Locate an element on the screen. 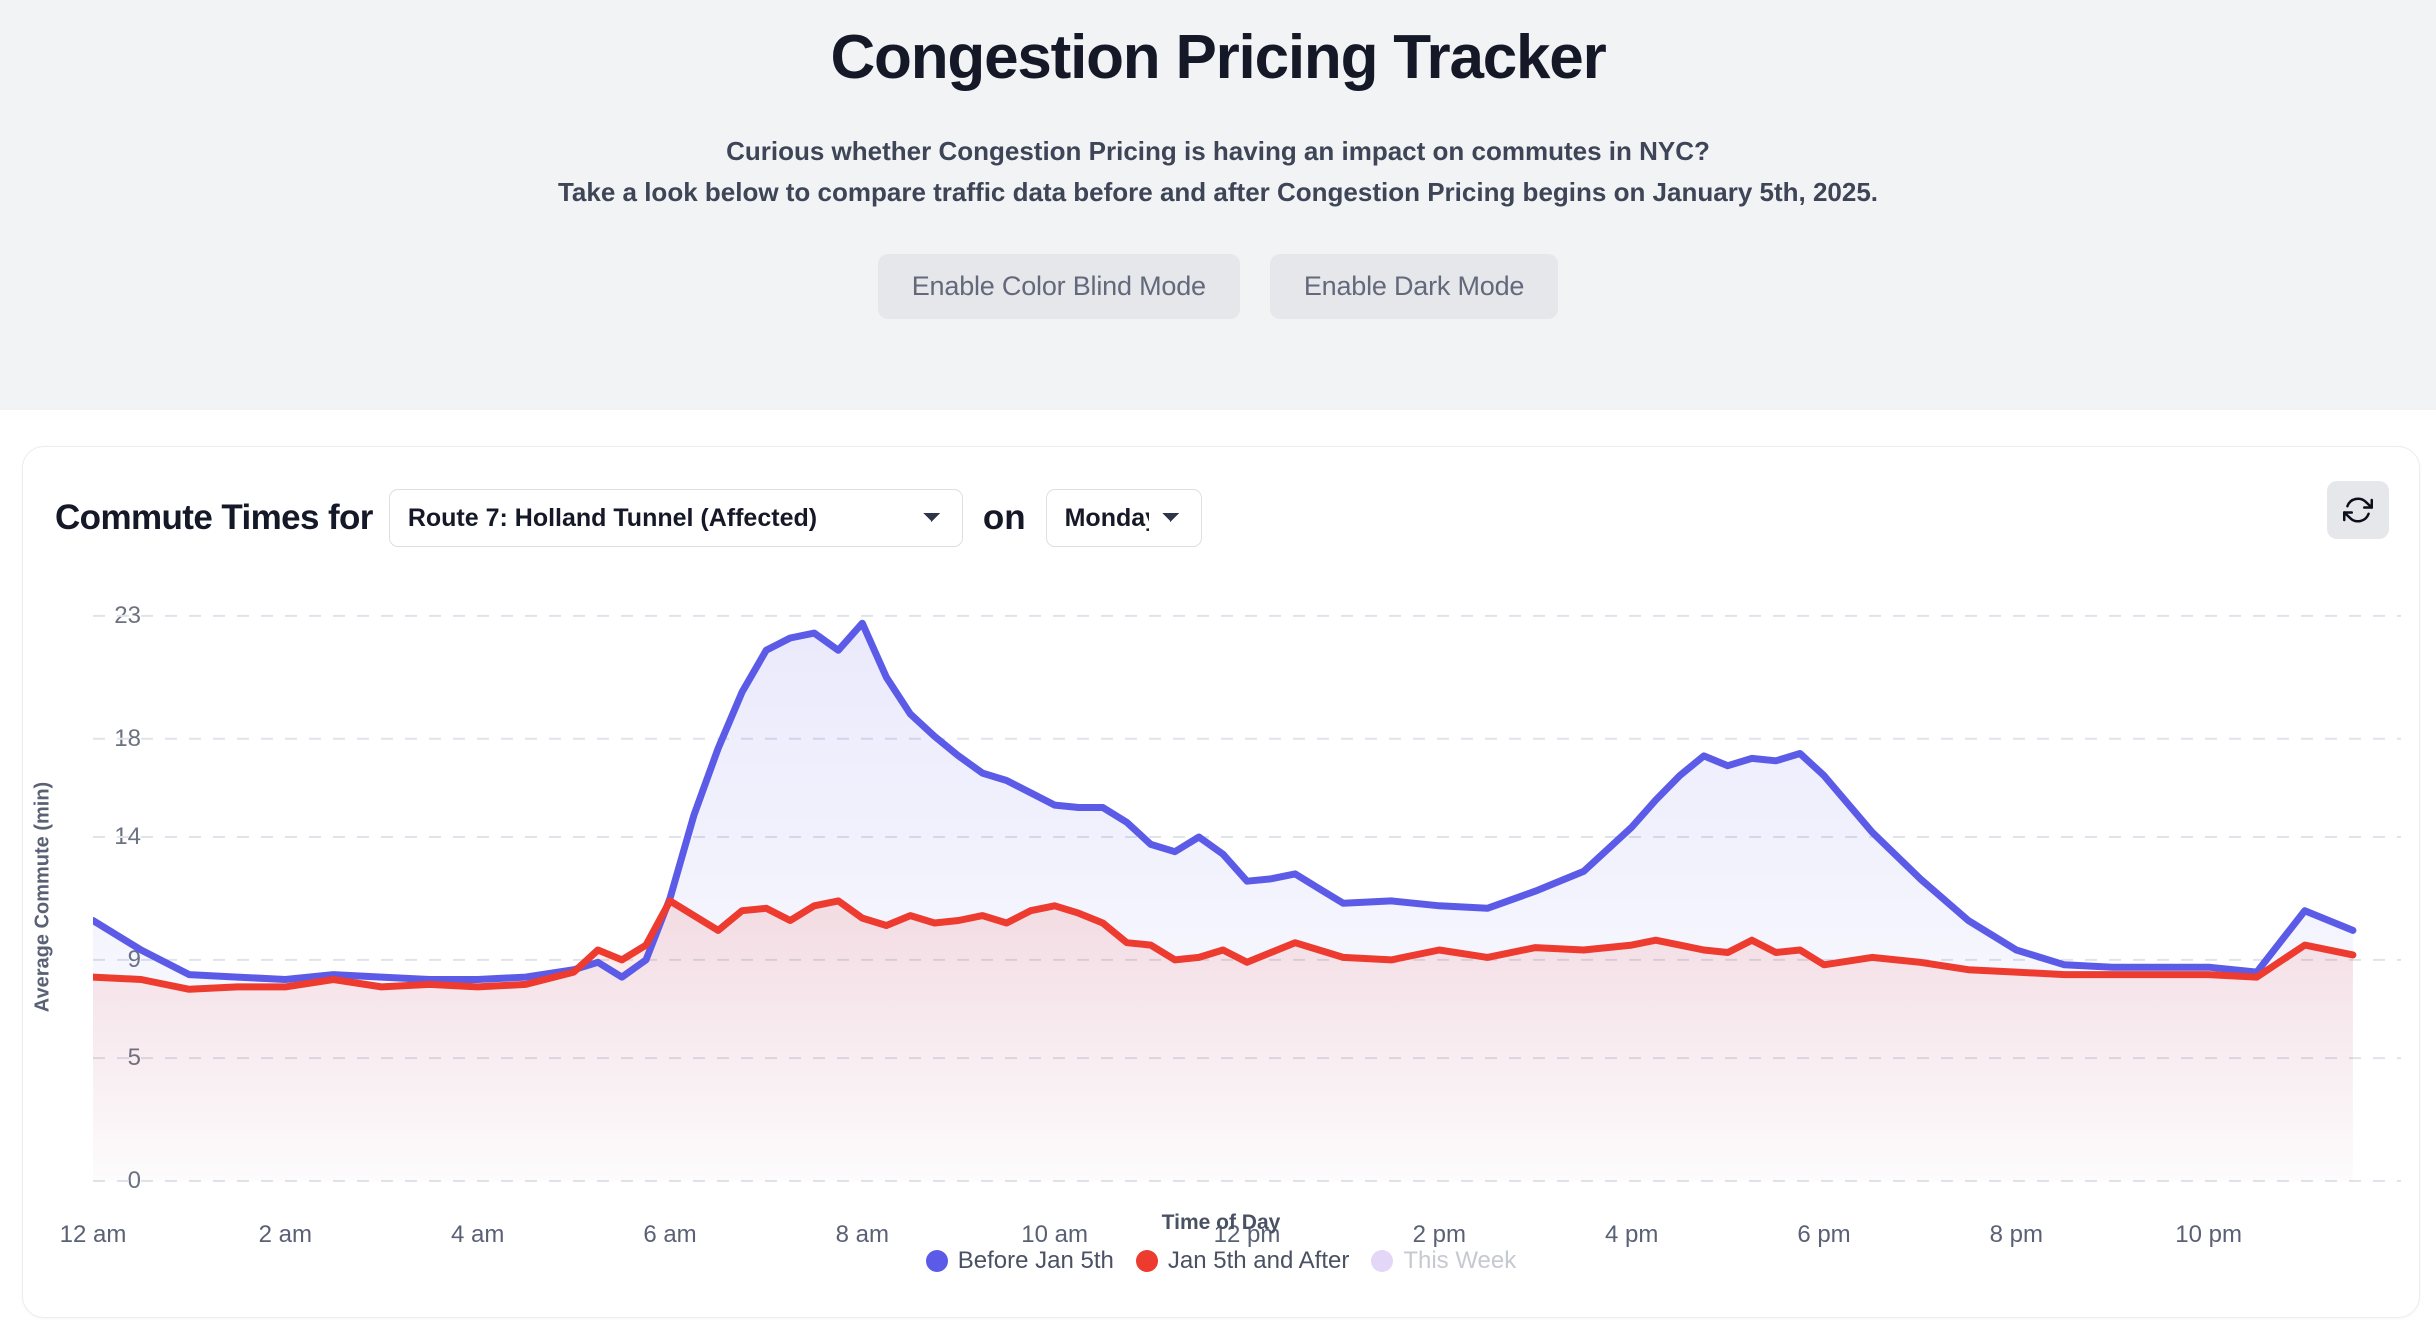  refresh-button is located at coordinates (2358, 510).